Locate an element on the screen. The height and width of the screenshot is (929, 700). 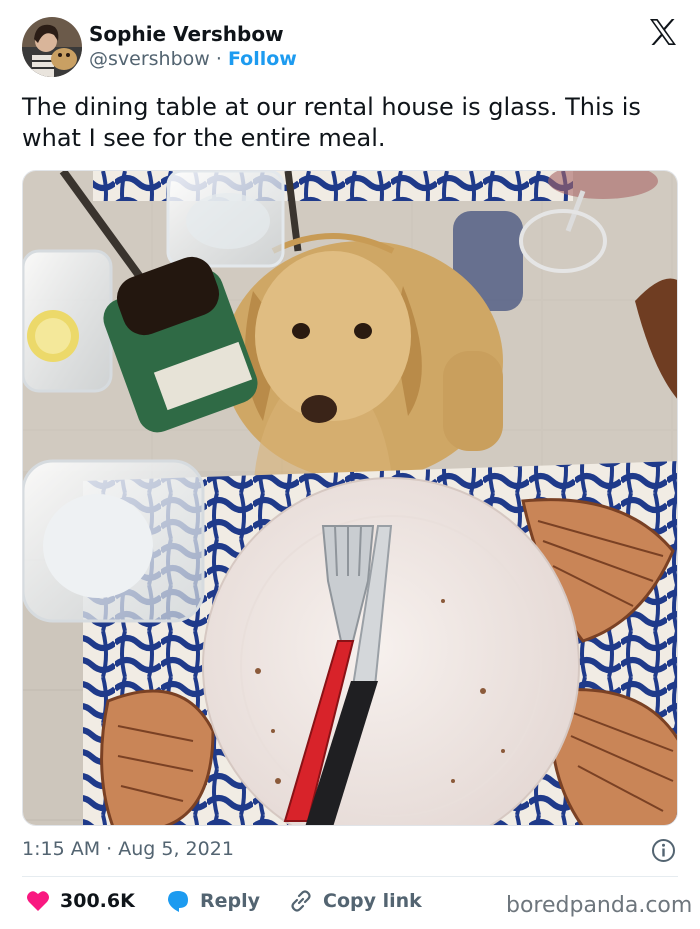
link-icon is located at coordinates (301, 901).